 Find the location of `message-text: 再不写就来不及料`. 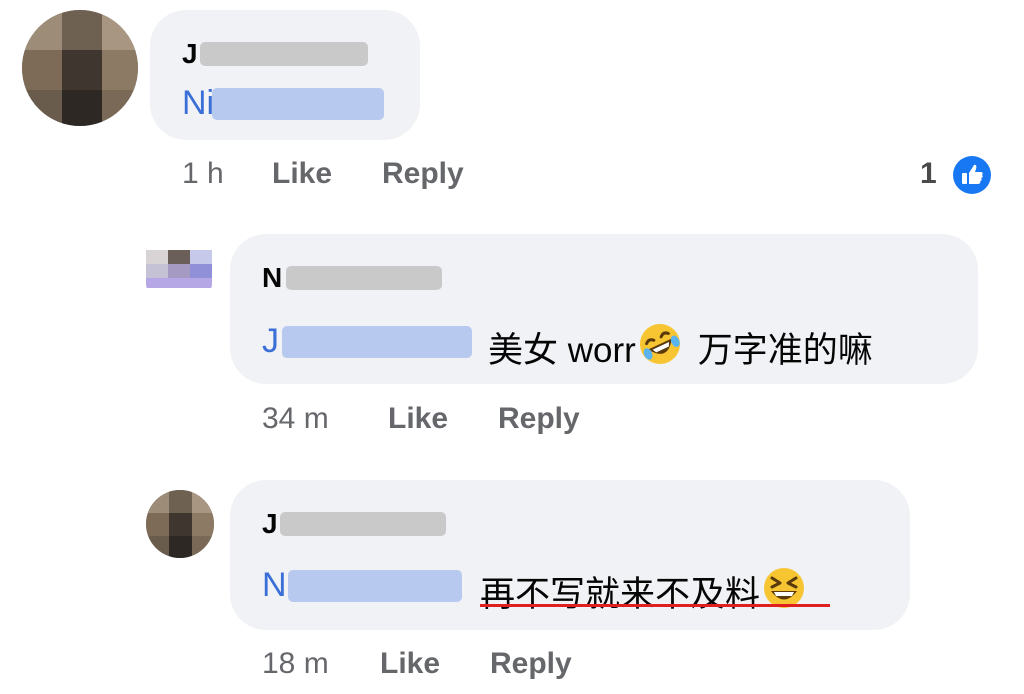

message-text: 再不写就来不及料 is located at coordinates (620, 594).